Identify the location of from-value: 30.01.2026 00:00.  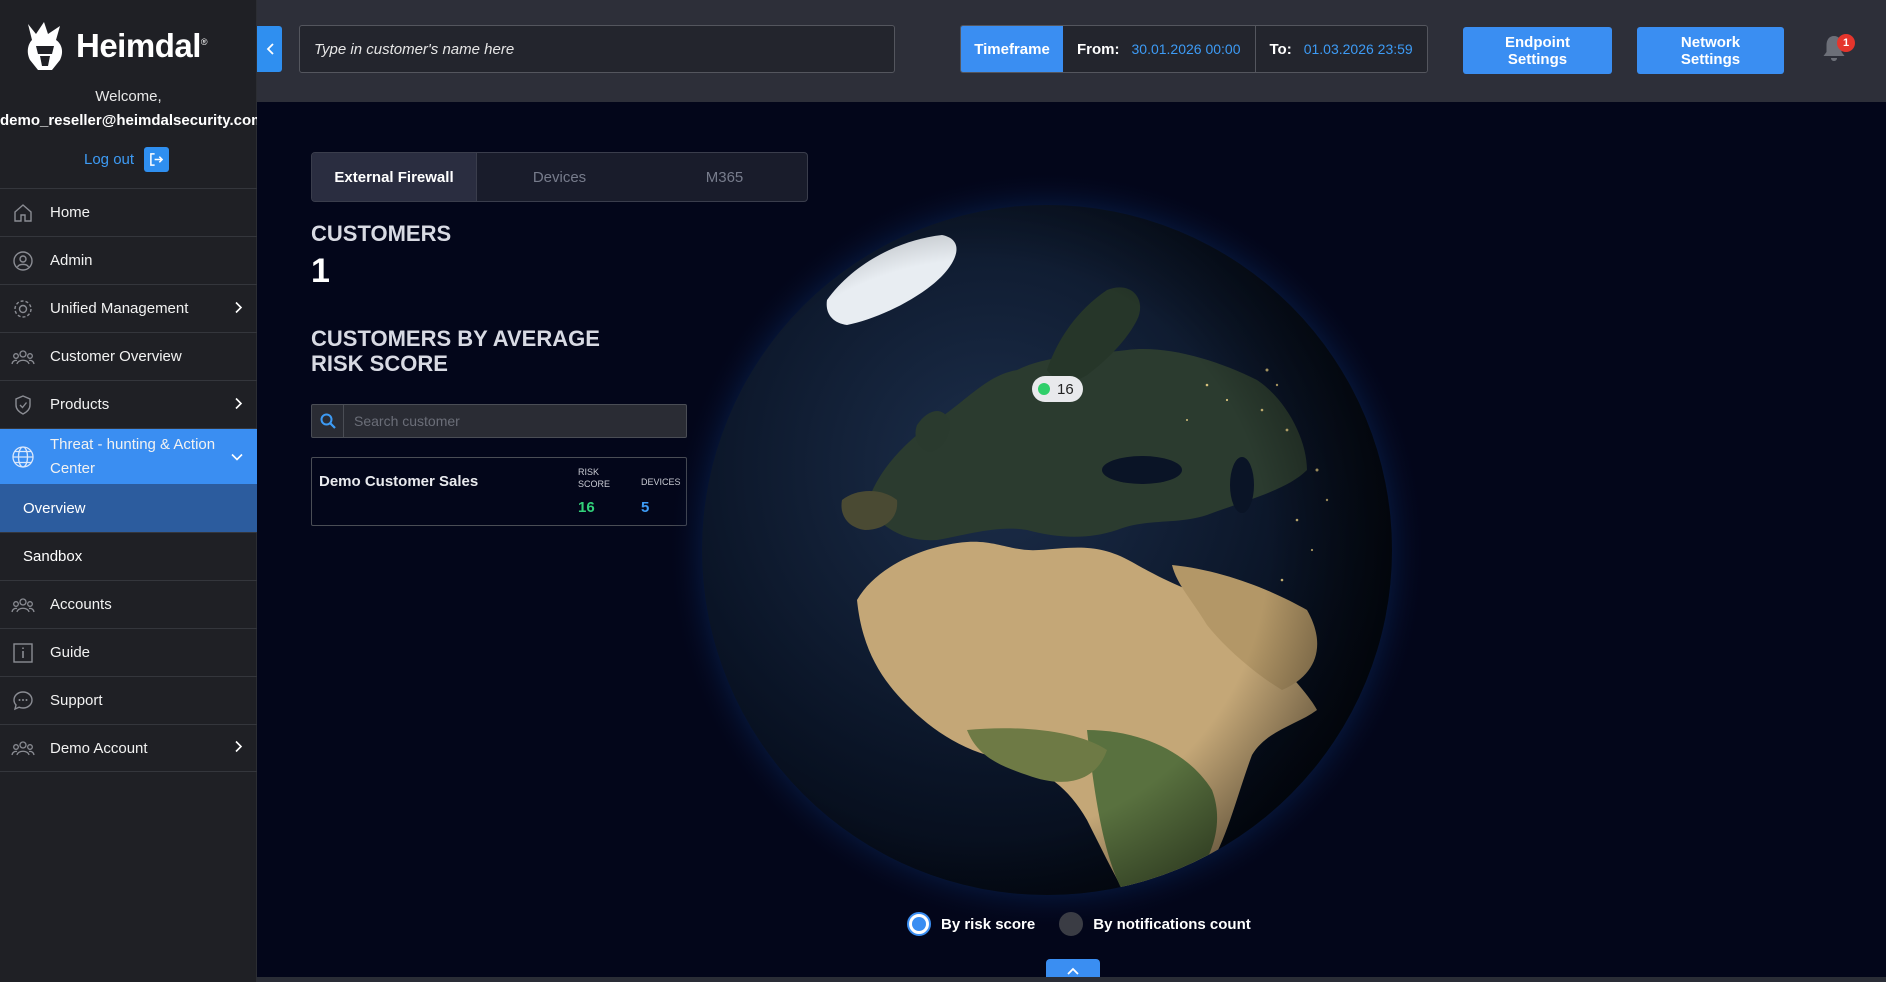
(1186, 49).